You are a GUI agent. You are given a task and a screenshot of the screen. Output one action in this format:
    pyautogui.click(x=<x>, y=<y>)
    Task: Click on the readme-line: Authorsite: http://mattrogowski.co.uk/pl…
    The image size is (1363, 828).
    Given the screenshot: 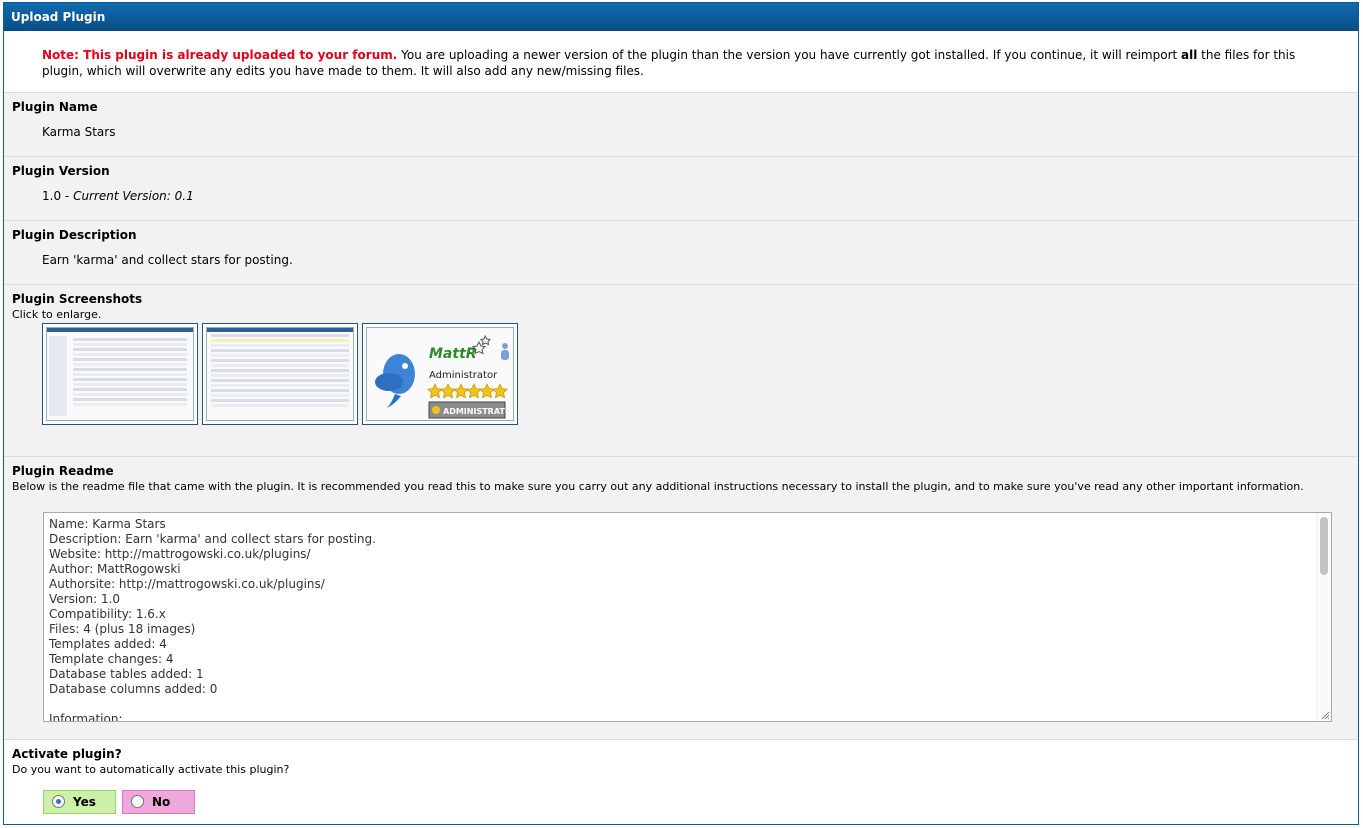 What is the action you would take?
    pyautogui.click(x=187, y=584)
    